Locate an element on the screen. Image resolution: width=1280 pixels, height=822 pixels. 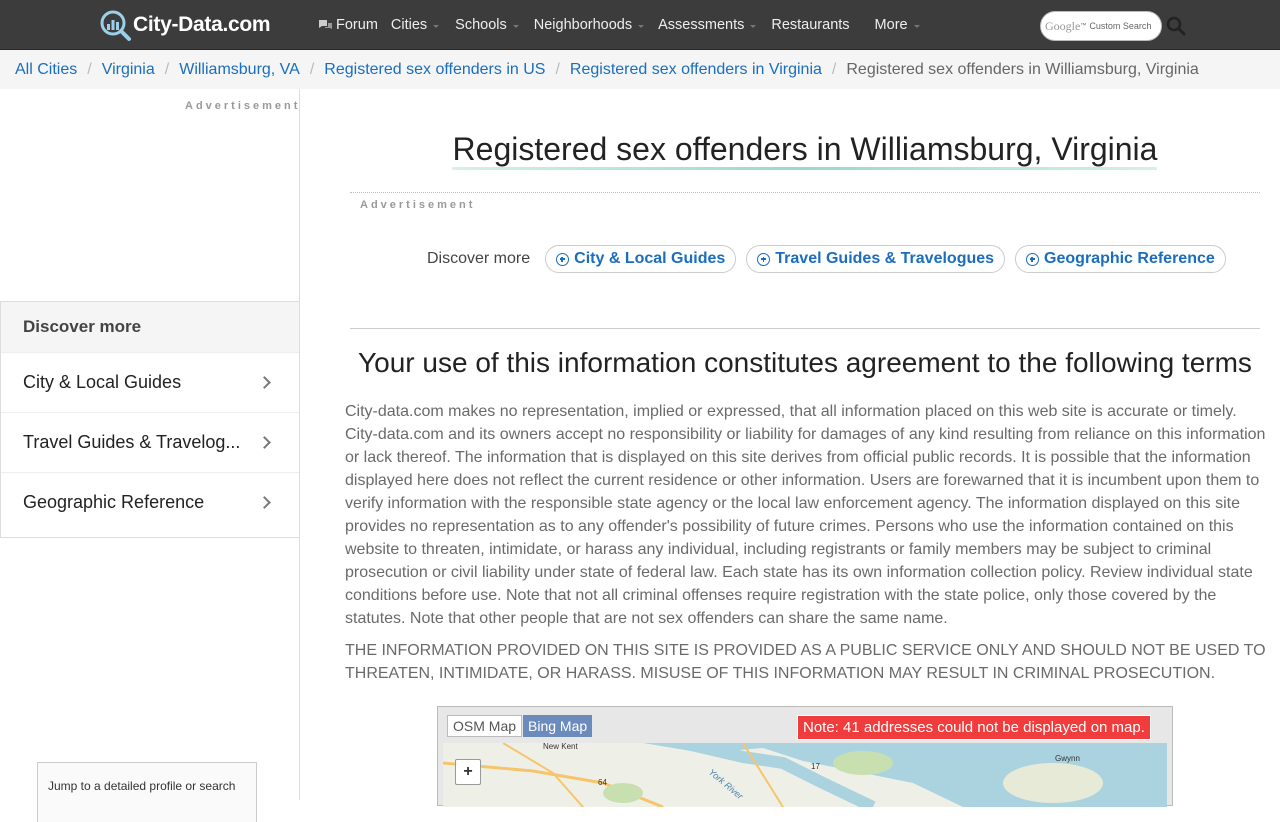
nav-restaurants: Restaurants is located at coordinates (810, 25).